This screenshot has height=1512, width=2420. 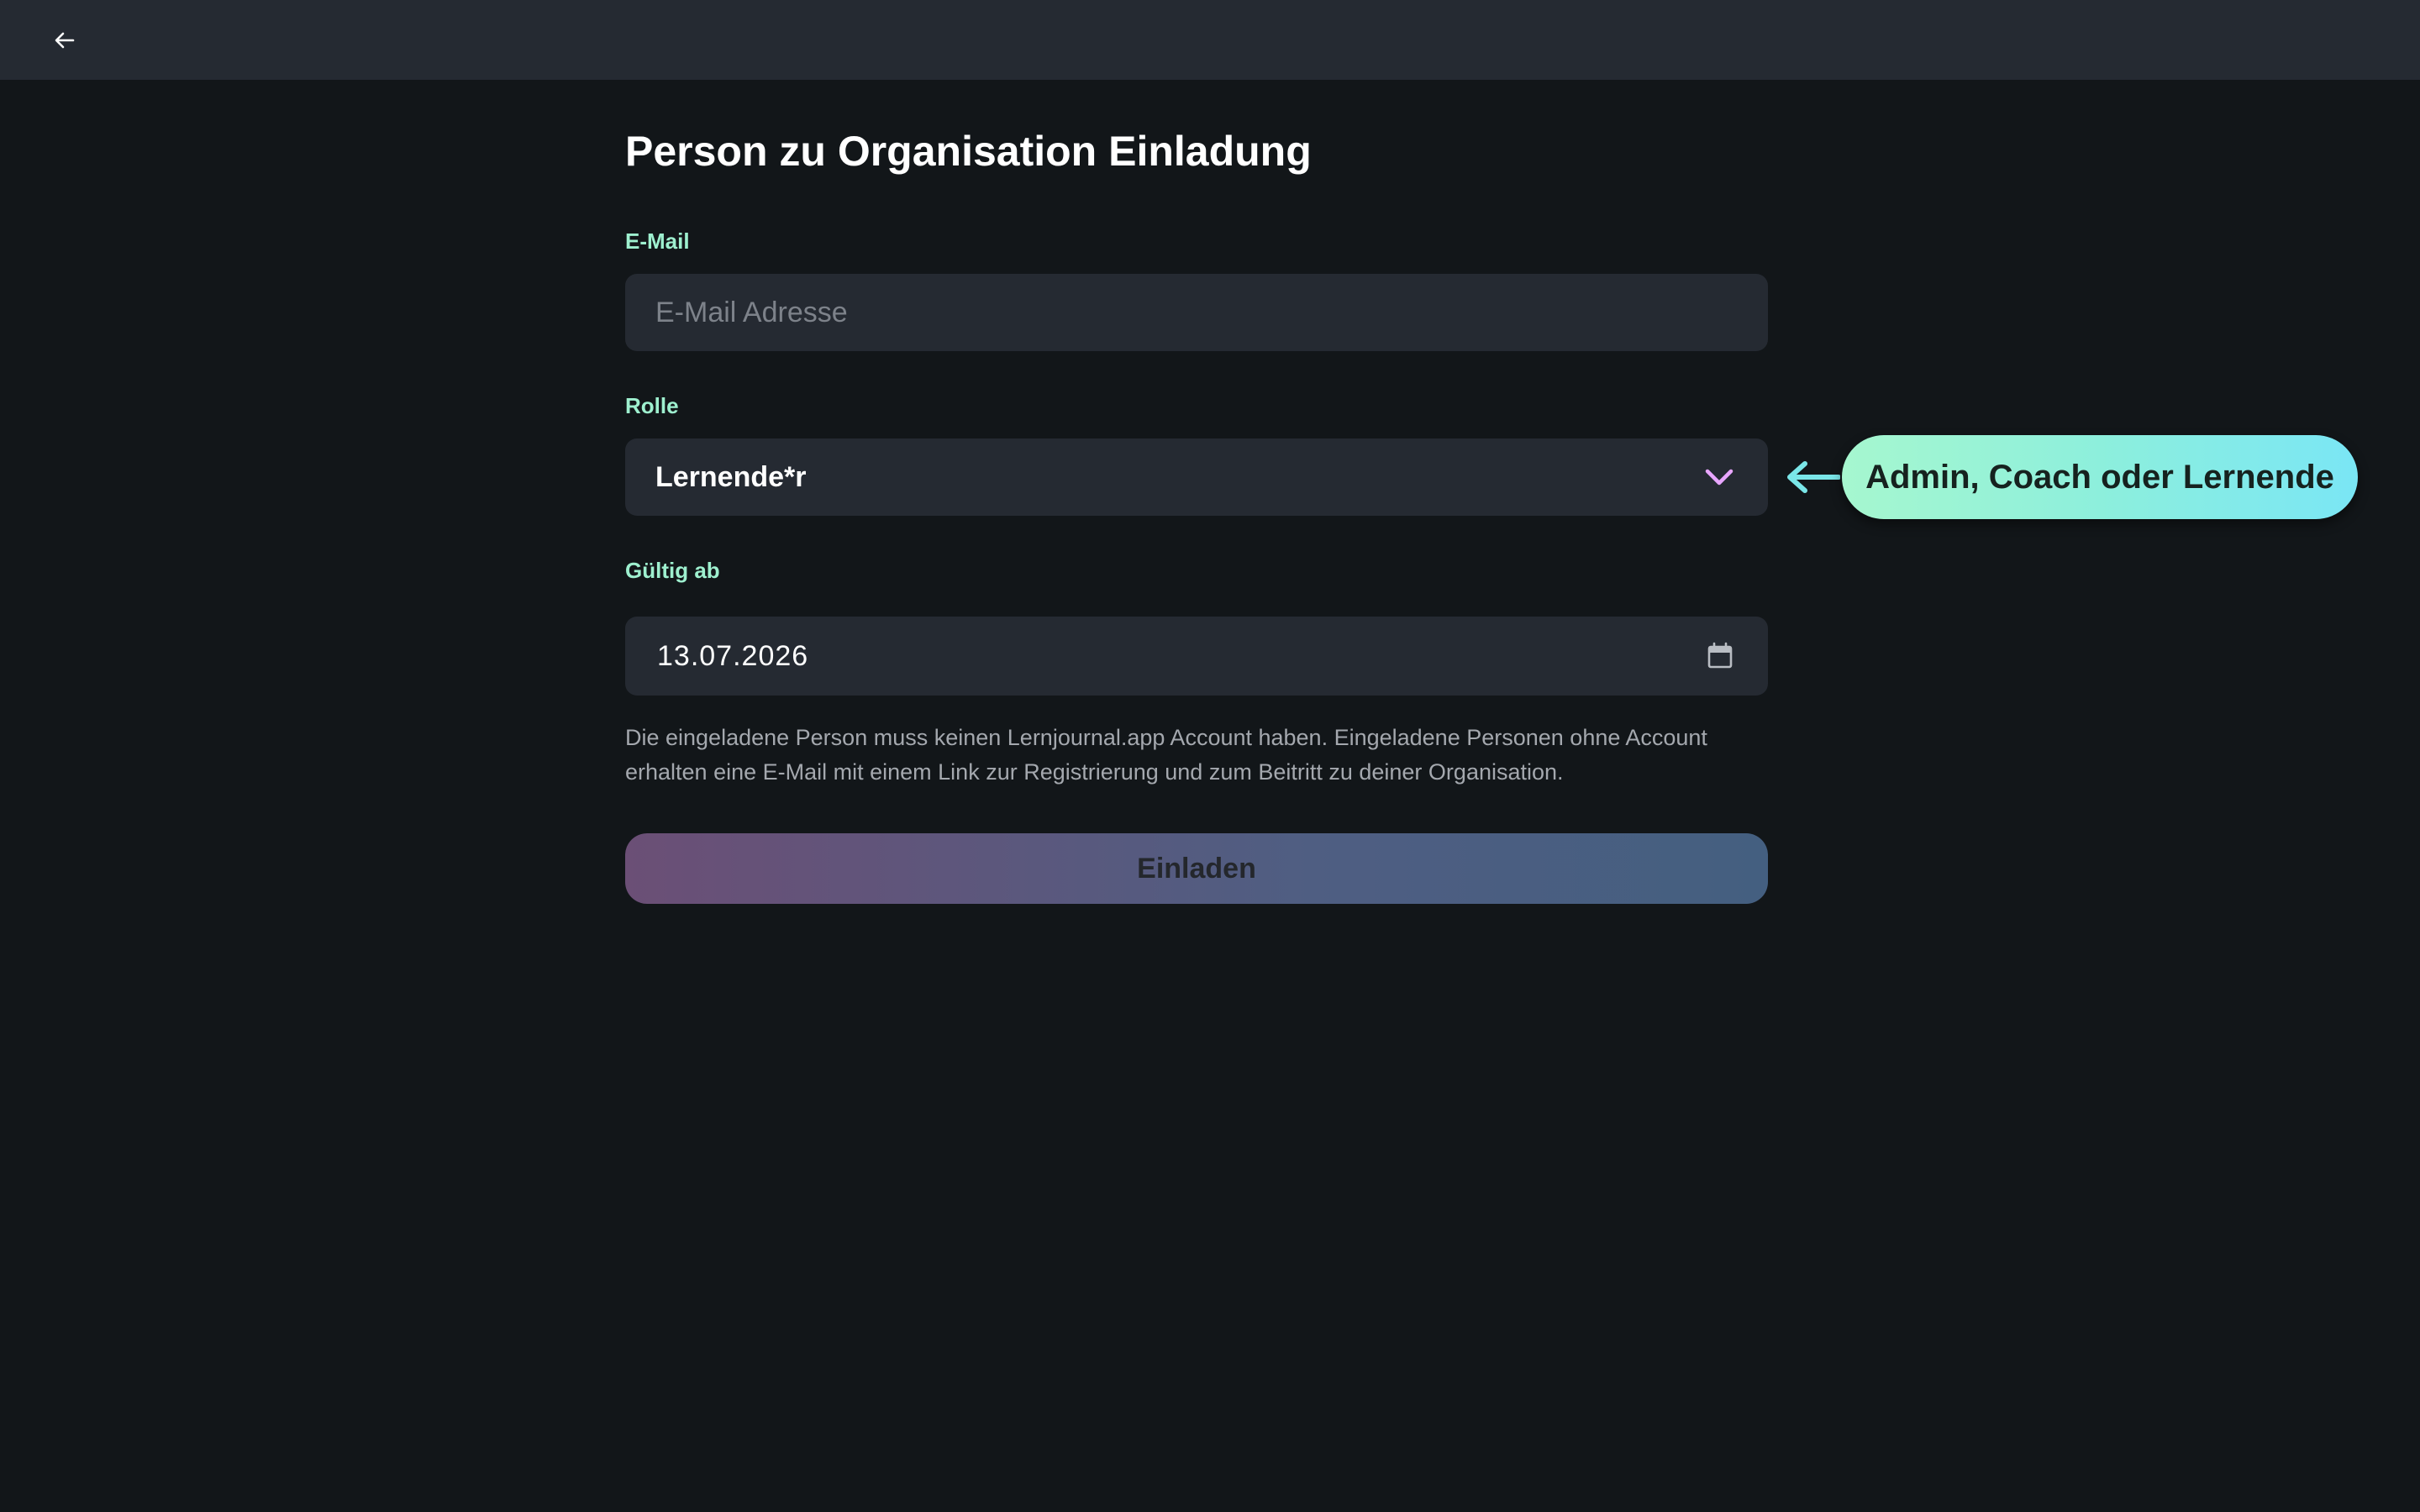 I want to click on top-bar, so click(x=1210, y=40).